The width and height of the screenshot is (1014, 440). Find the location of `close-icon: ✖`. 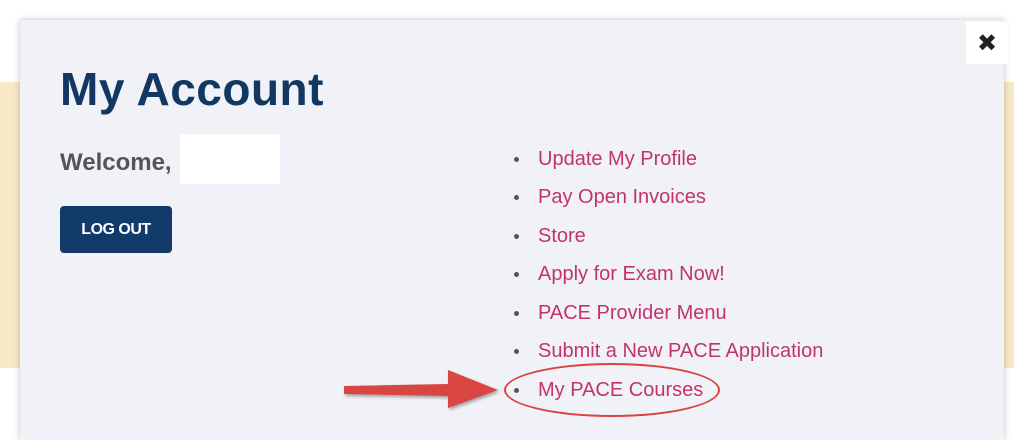

close-icon: ✖ is located at coordinates (987, 43).